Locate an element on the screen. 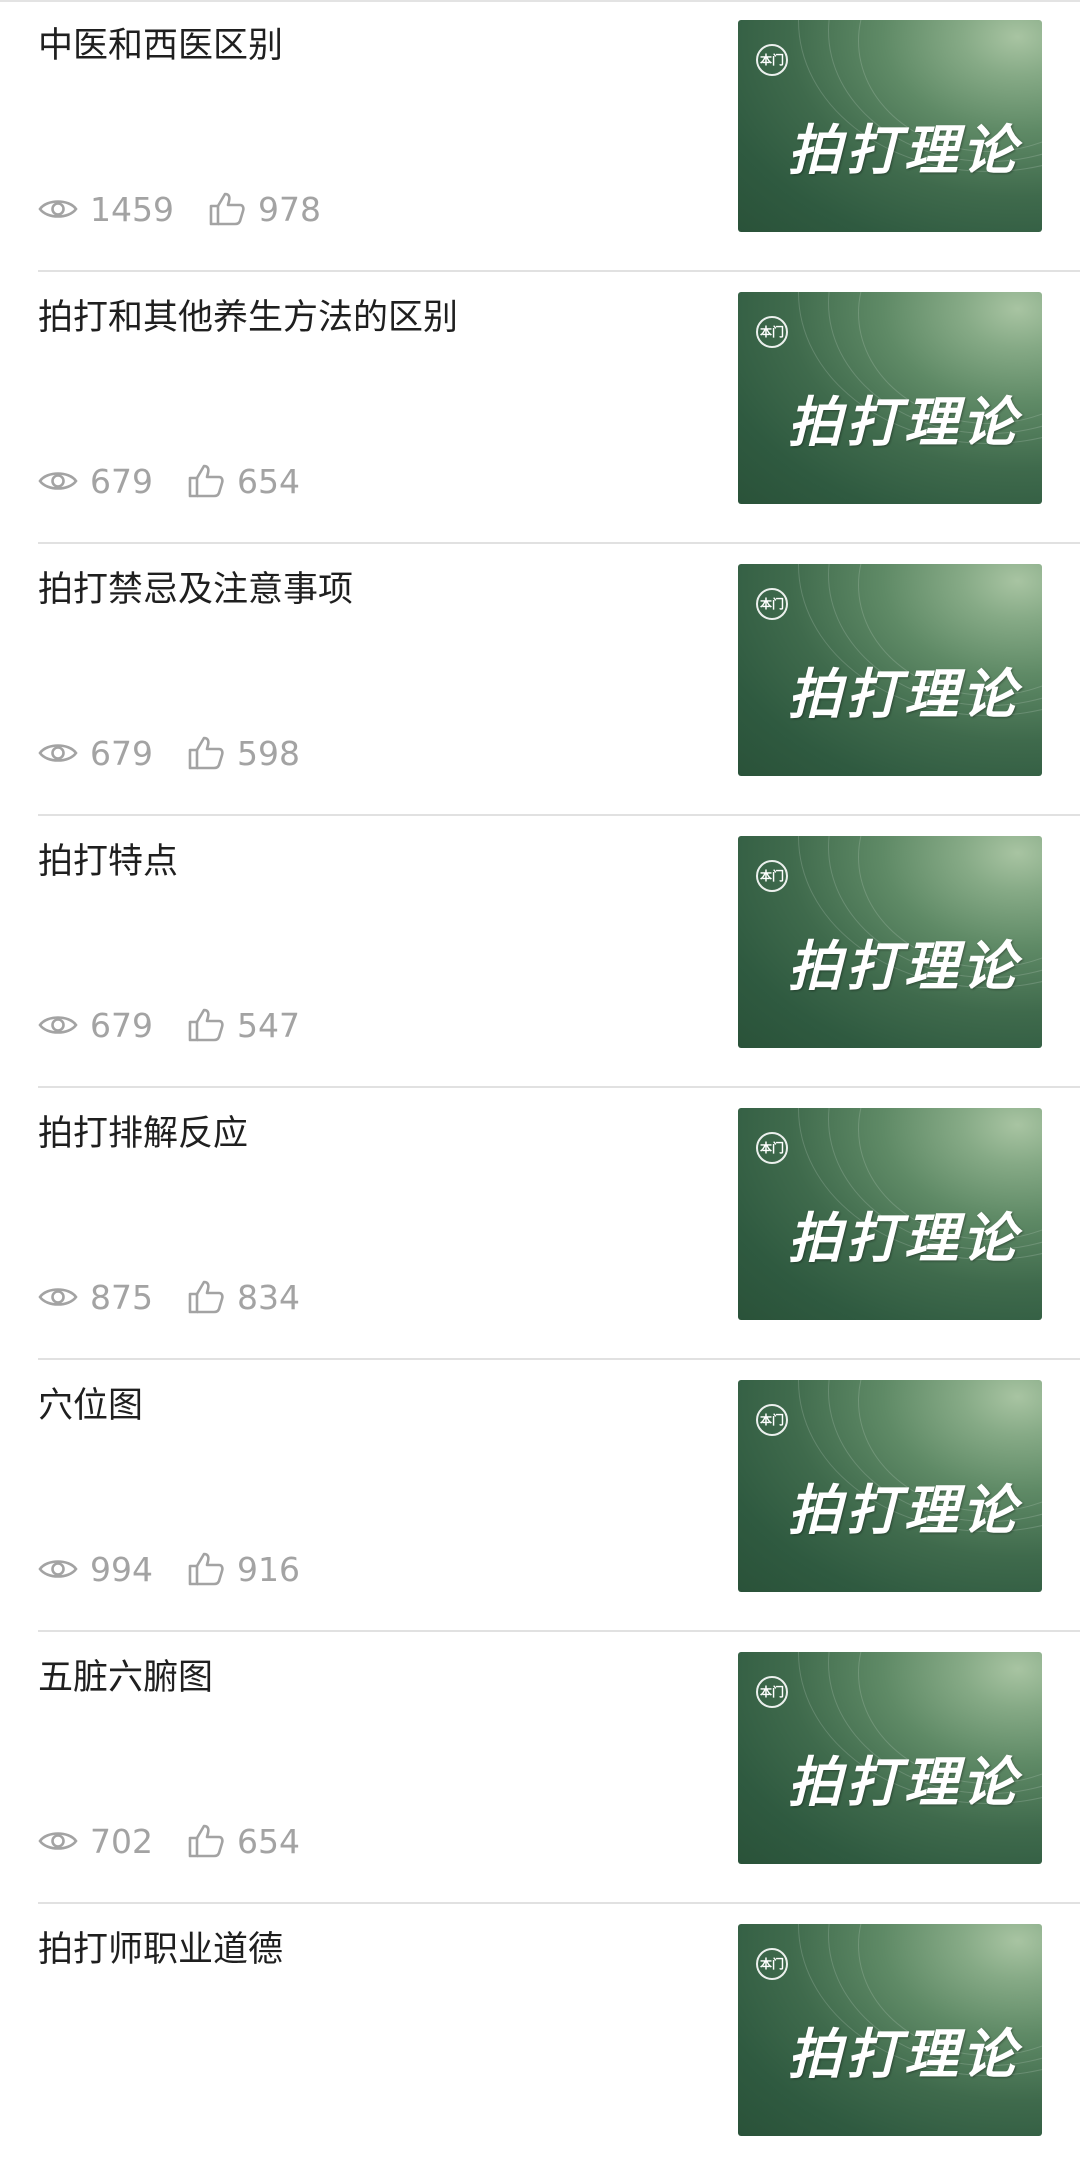 This screenshot has width=1080, height=2176. article-stats: 702 654 is located at coordinates (169, 1841).